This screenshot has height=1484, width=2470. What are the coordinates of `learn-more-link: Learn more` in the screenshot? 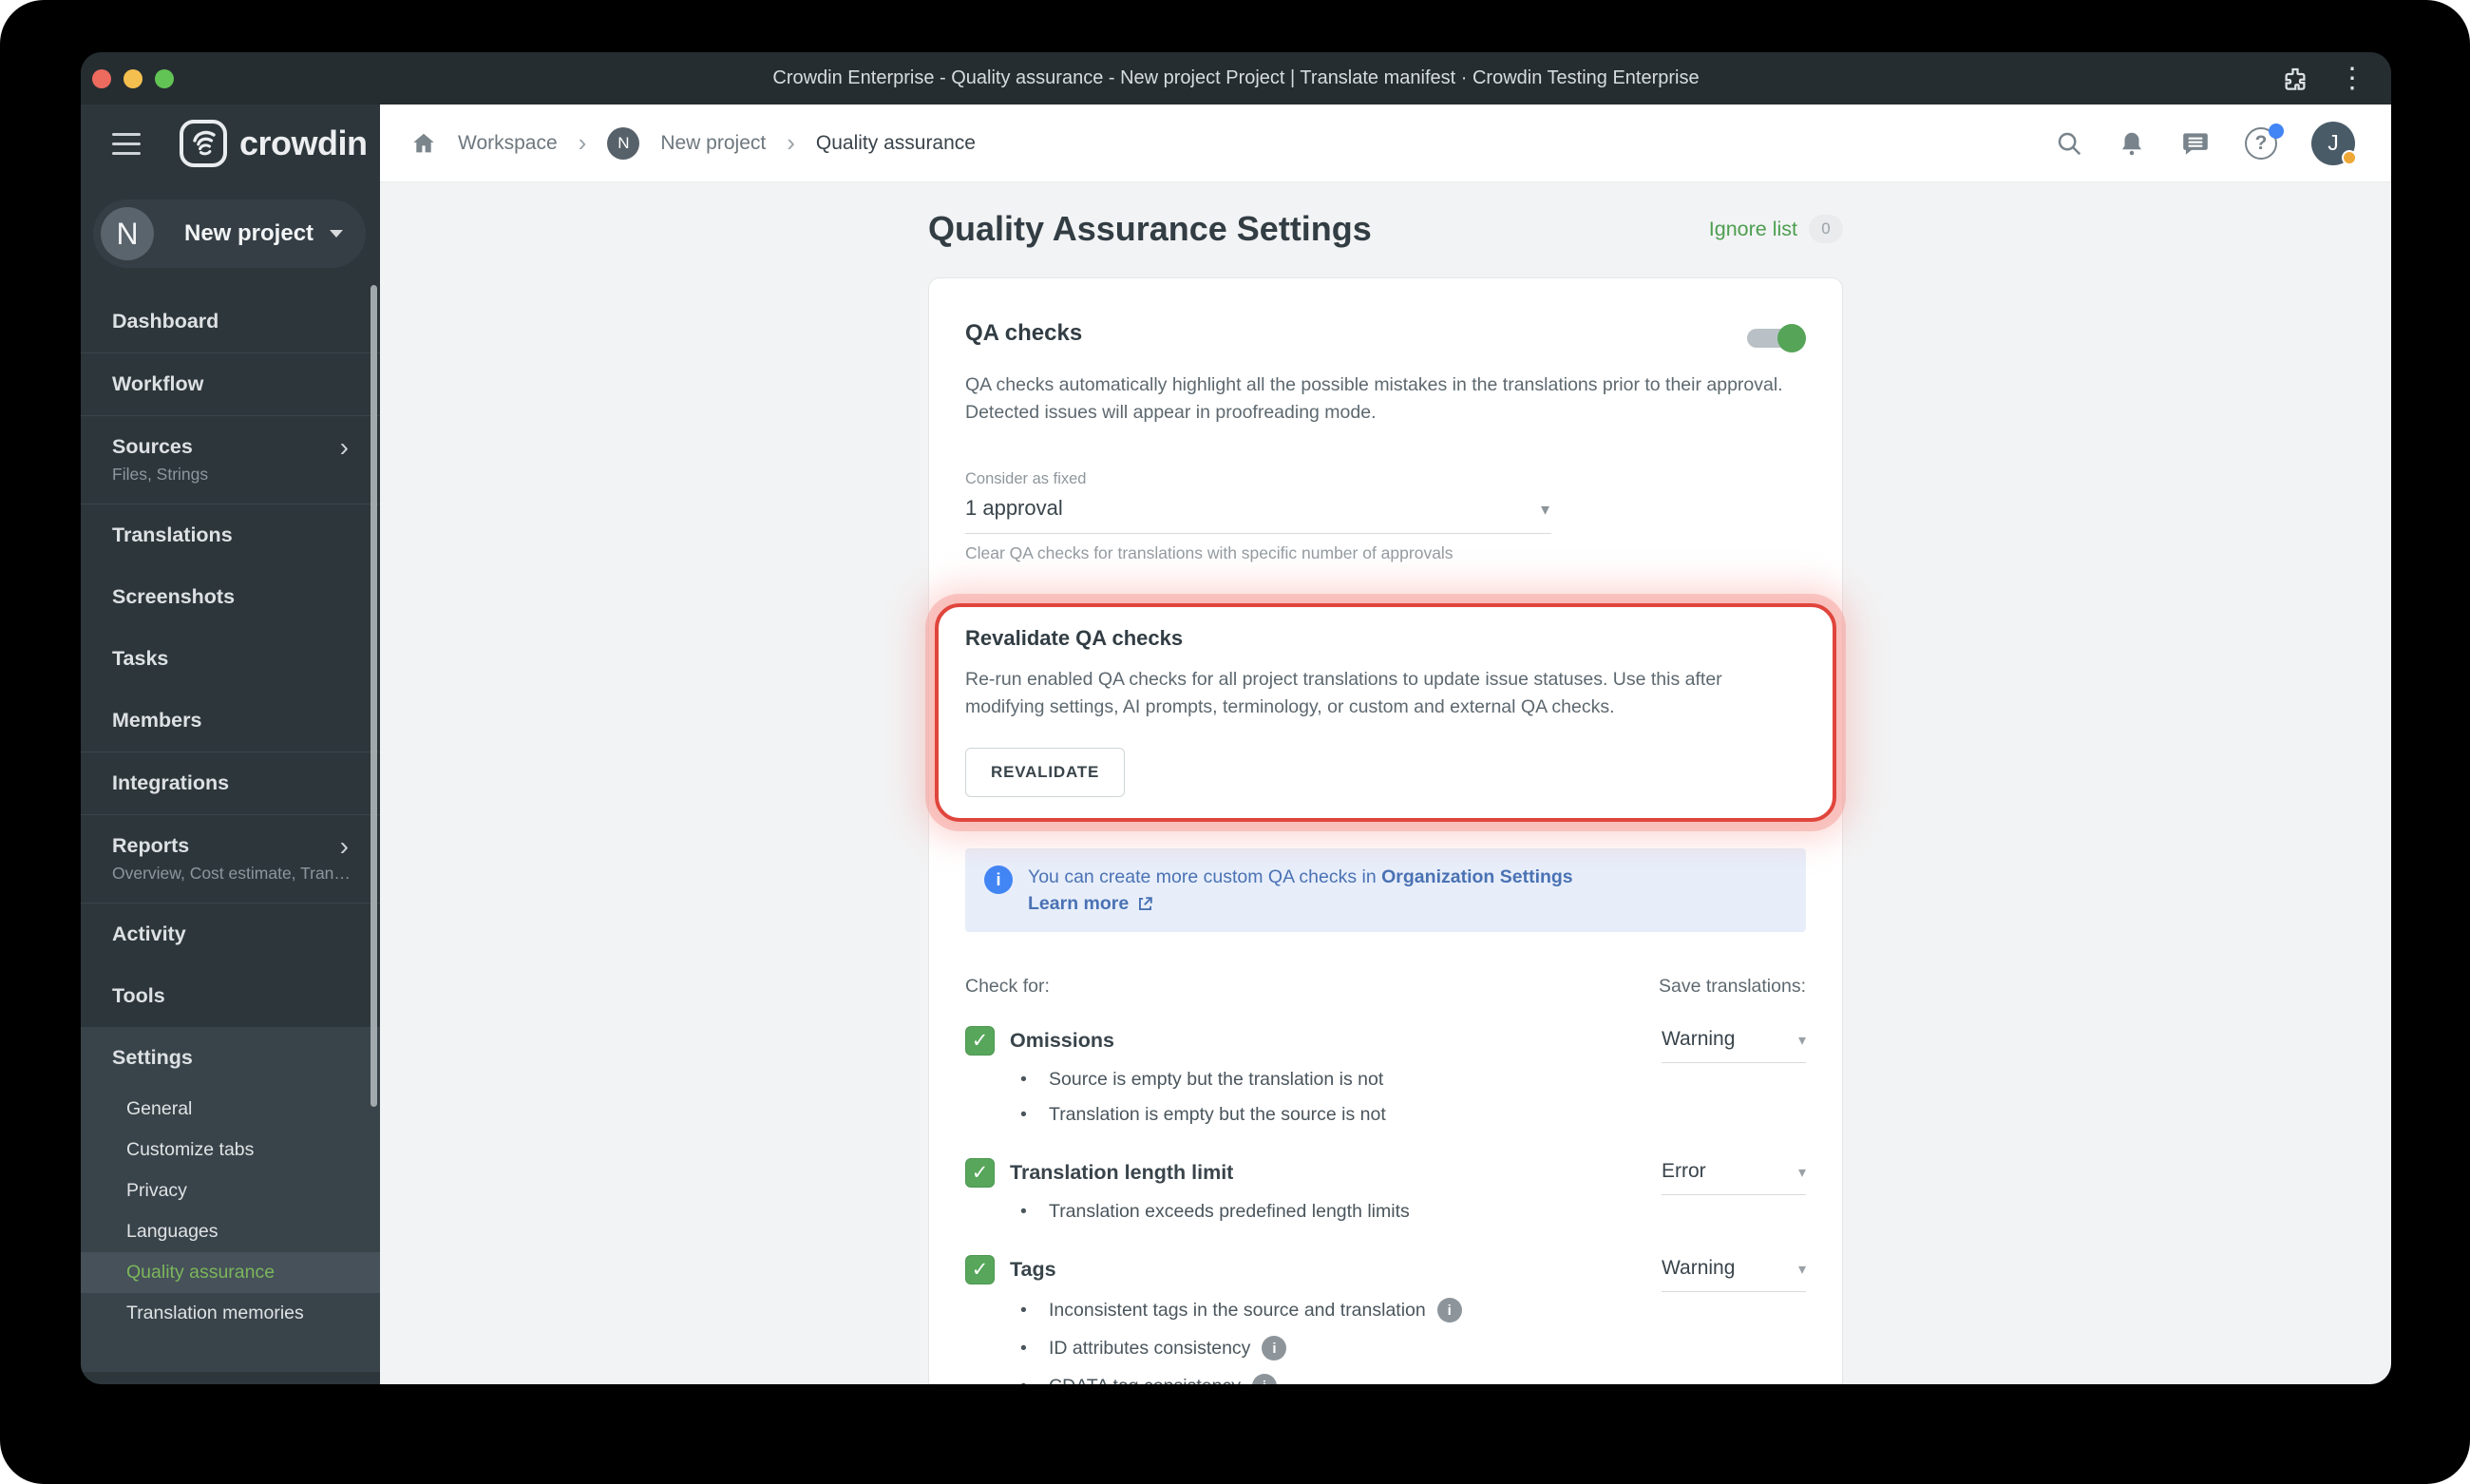 It's located at (1300, 903).